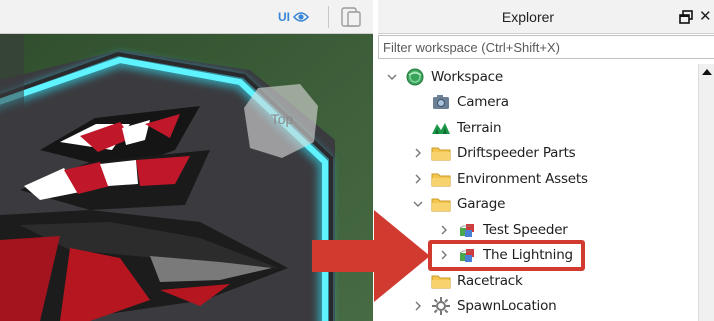 The width and height of the screenshot is (714, 321). What do you see at coordinates (490, 280) in the screenshot?
I see `tree-item-label: Racetrack` at bounding box center [490, 280].